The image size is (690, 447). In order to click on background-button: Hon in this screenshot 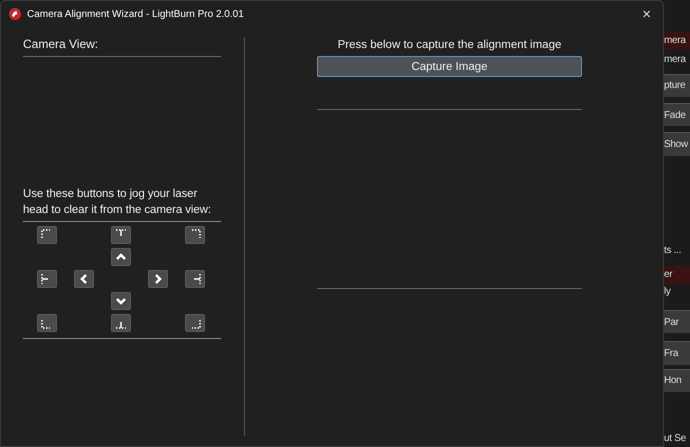, I will do `click(677, 380)`.